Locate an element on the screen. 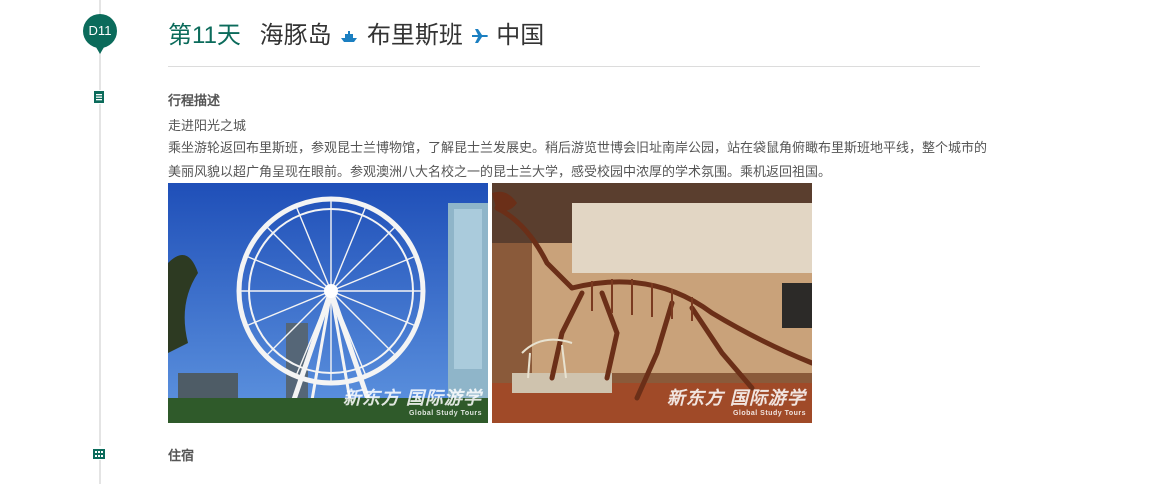 This screenshot has width=1173, height=484. day-badge: D11 is located at coordinates (100, 34).